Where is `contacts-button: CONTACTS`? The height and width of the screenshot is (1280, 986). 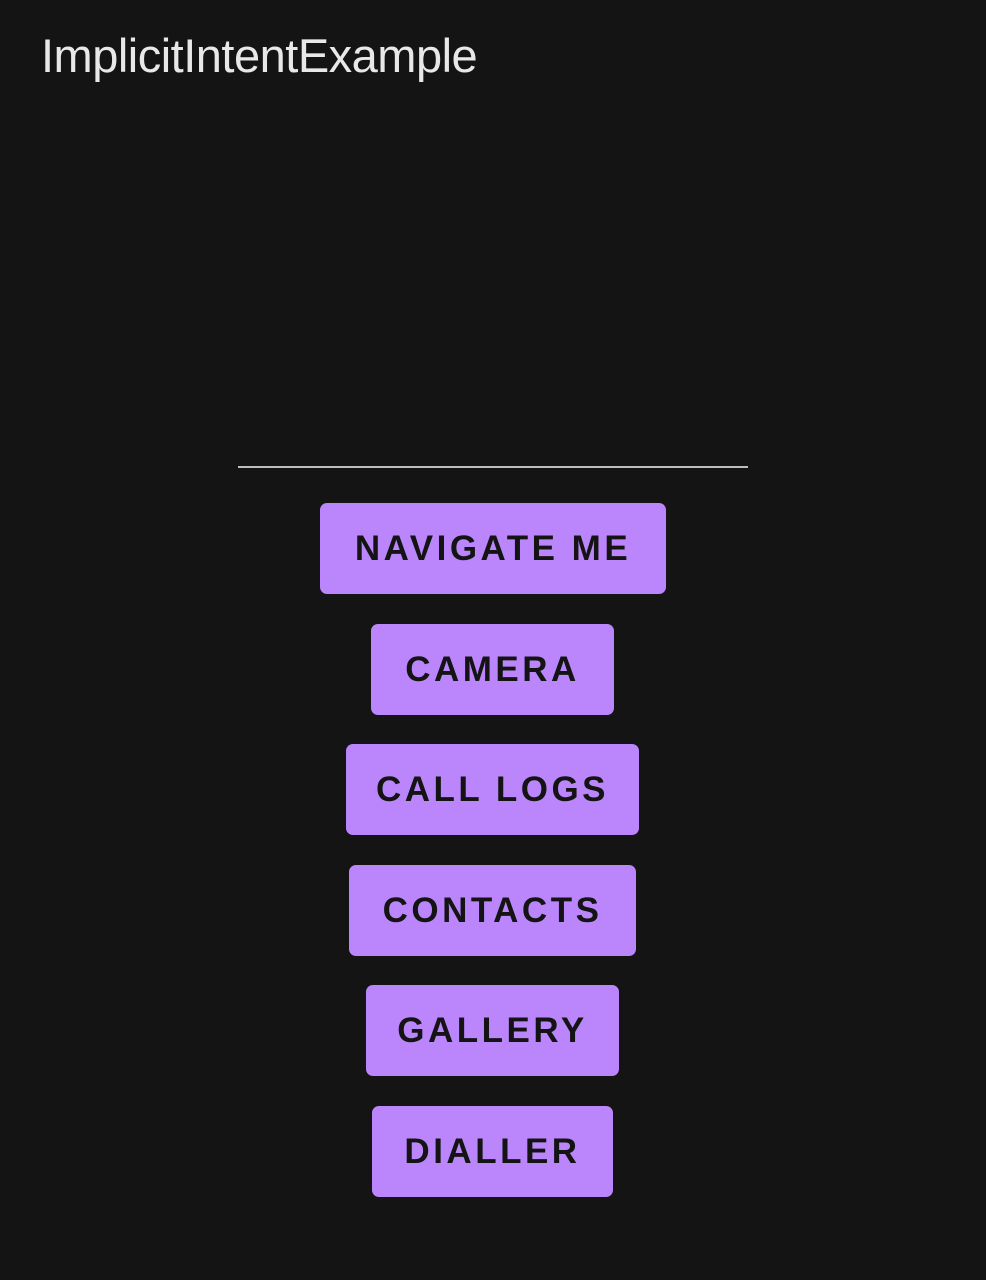 contacts-button: CONTACTS is located at coordinates (492, 910).